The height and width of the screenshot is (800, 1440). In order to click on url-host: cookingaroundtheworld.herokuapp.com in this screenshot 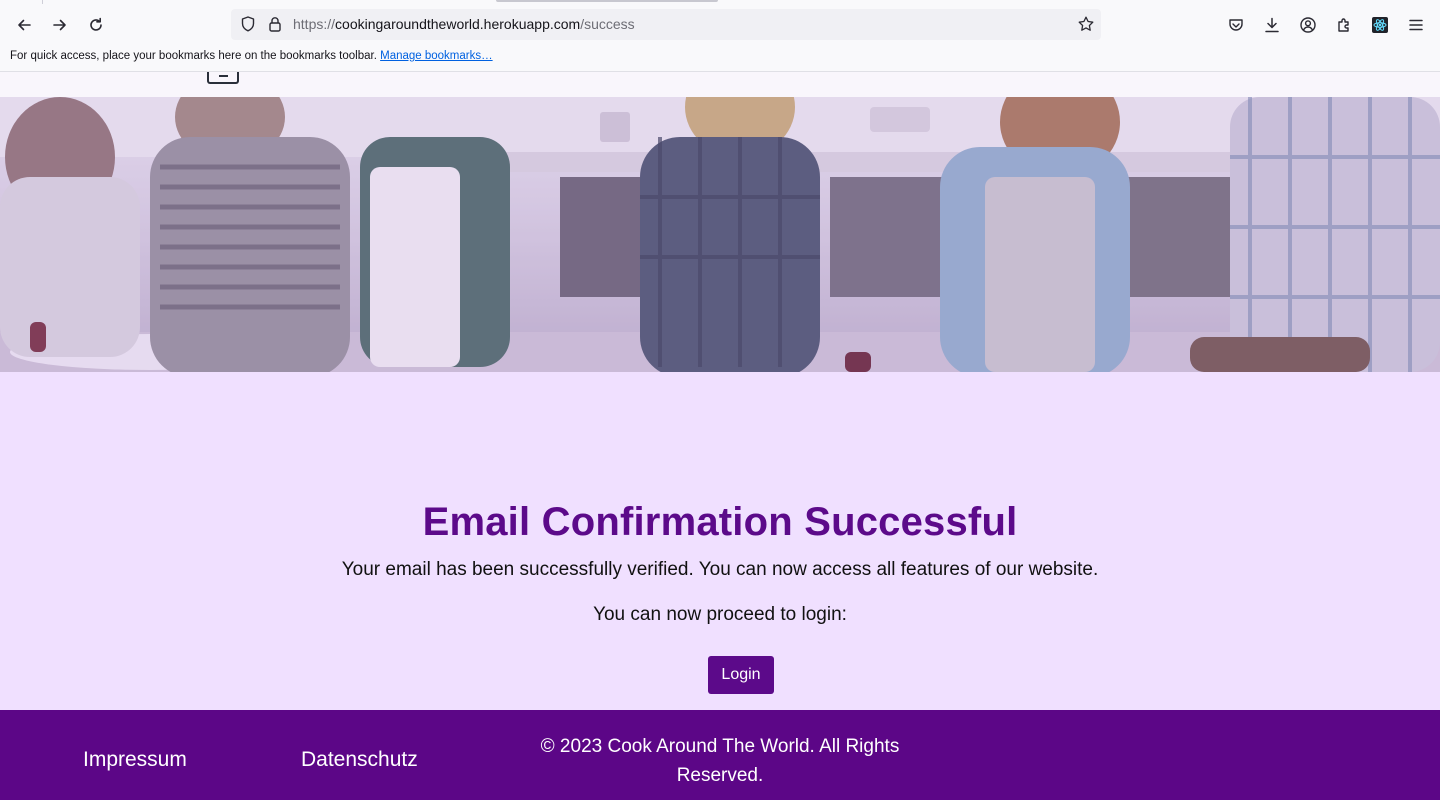, I will do `click(458, 24)`.